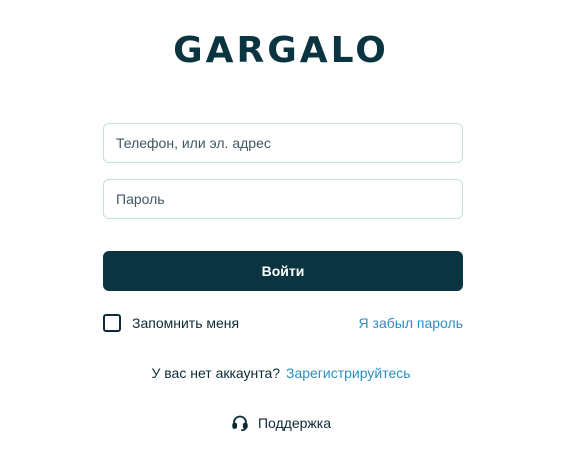 The width and height of the screenshot is (562, 466). What do you see at coordinates (283, 143) in the screenshot?
I see `login-input` at bounding box center [283, 143].